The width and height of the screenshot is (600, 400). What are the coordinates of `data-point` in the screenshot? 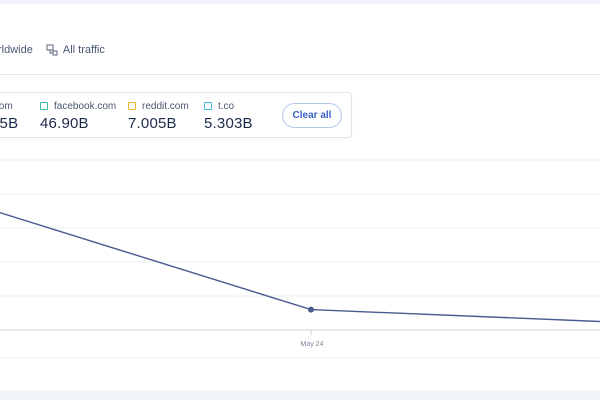 It's located at (311, 309).